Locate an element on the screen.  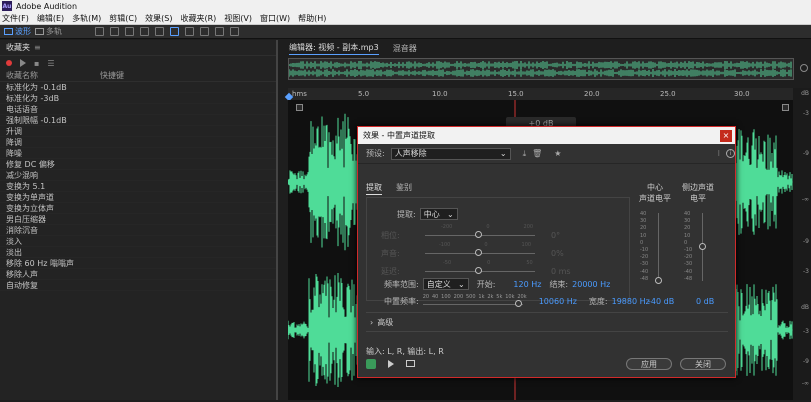
time-ruler: hms 5.0 10.0 15.0 20.0 25.0 30.0 is located at coordinates (540, 94).